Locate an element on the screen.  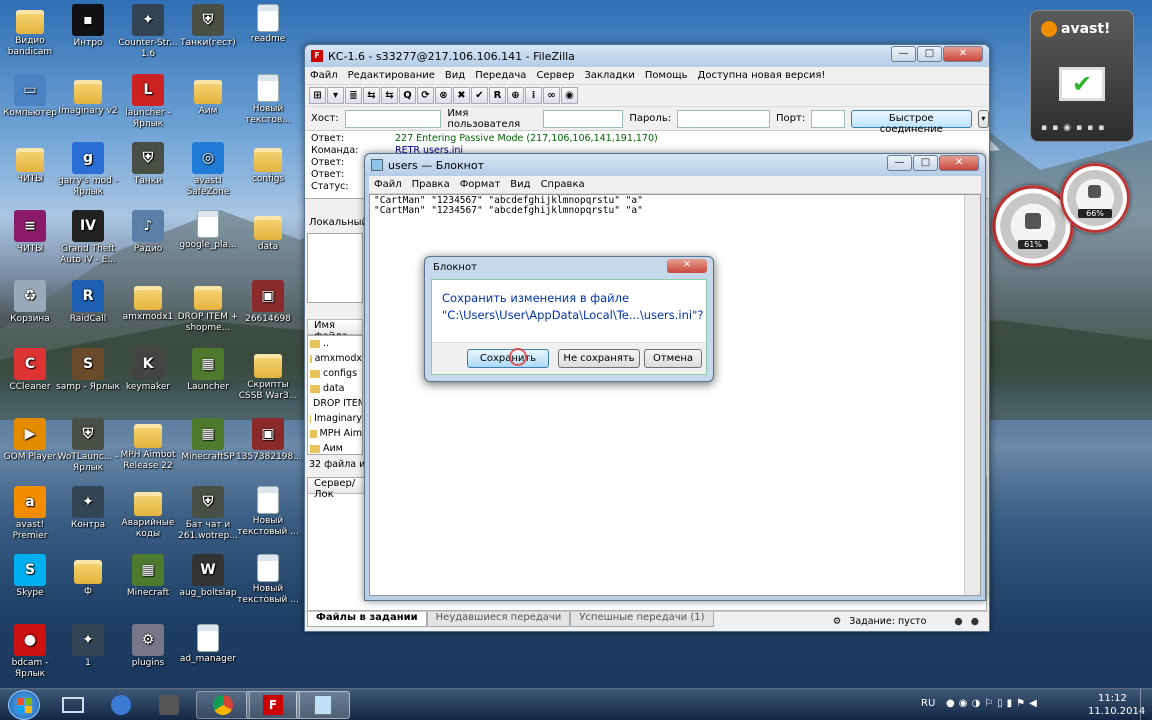
taskbar-media-icon is located at coordinates (121, 705).